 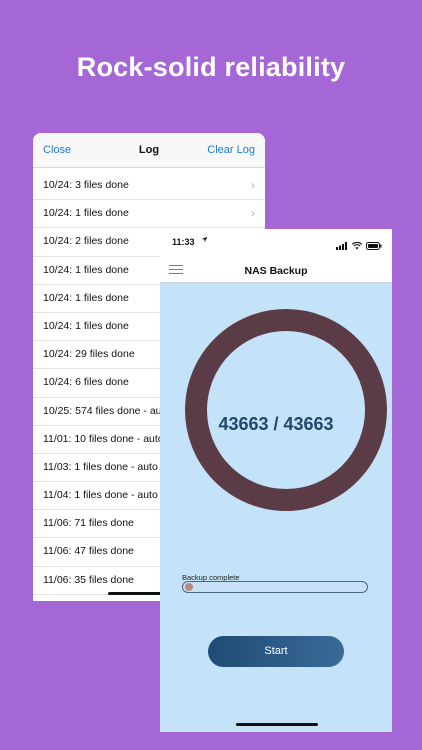 What do you see at coordinates (231, 150) in the screenshot?
I see `clear-log-button: Clear Log` at bounding box center [231, 150].